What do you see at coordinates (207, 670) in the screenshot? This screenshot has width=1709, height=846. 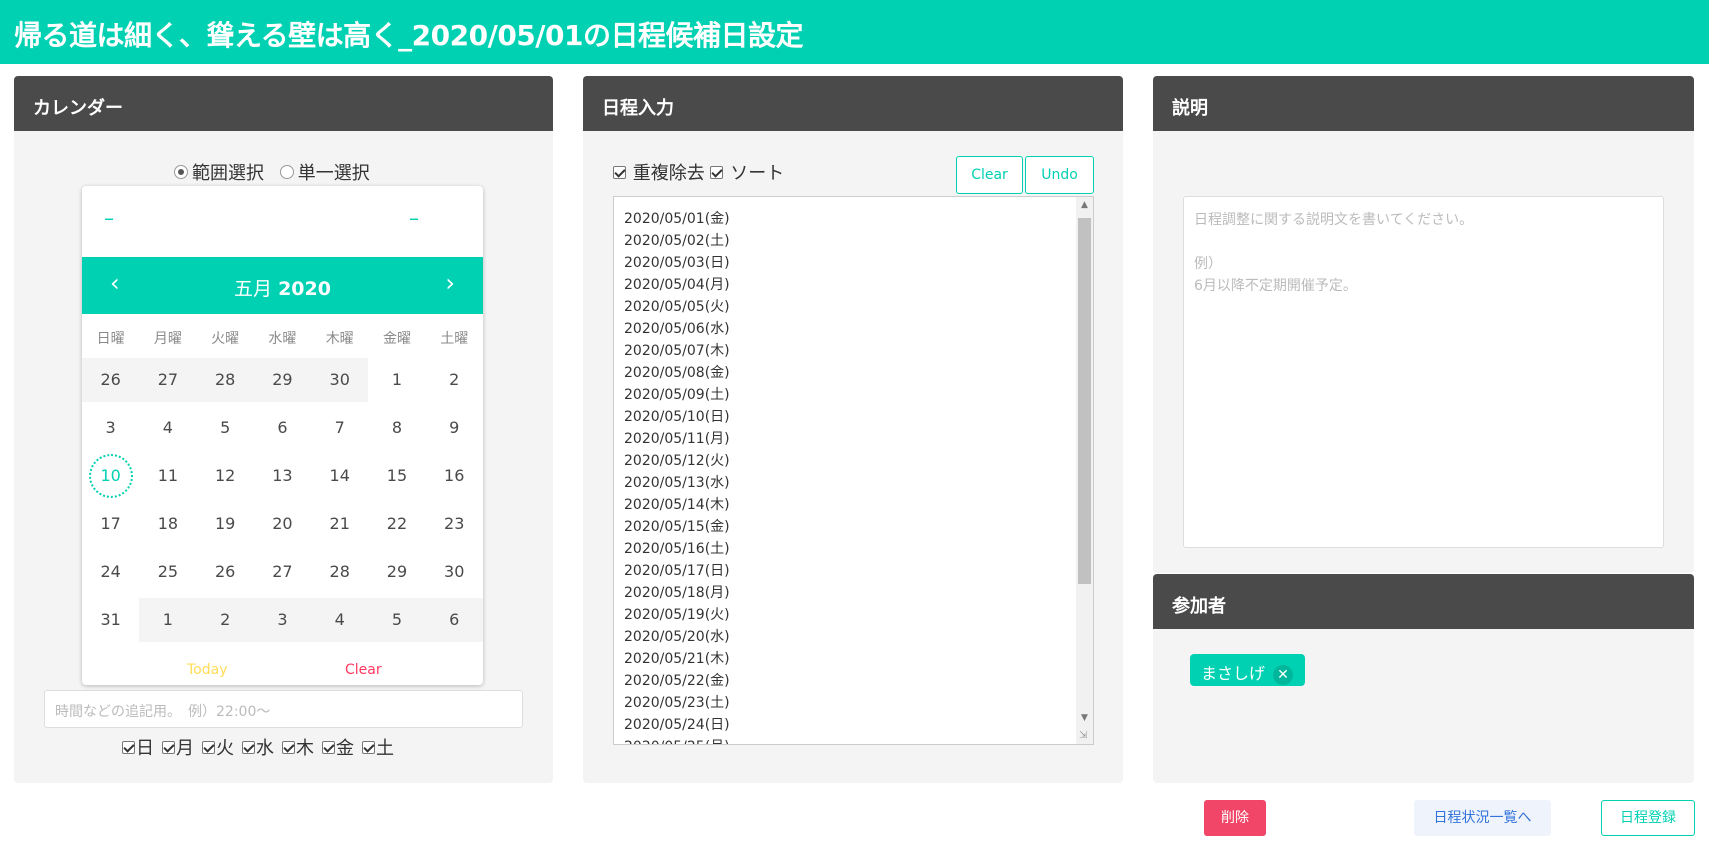 I see `today-button: Today` at bounding box center [207, 670].